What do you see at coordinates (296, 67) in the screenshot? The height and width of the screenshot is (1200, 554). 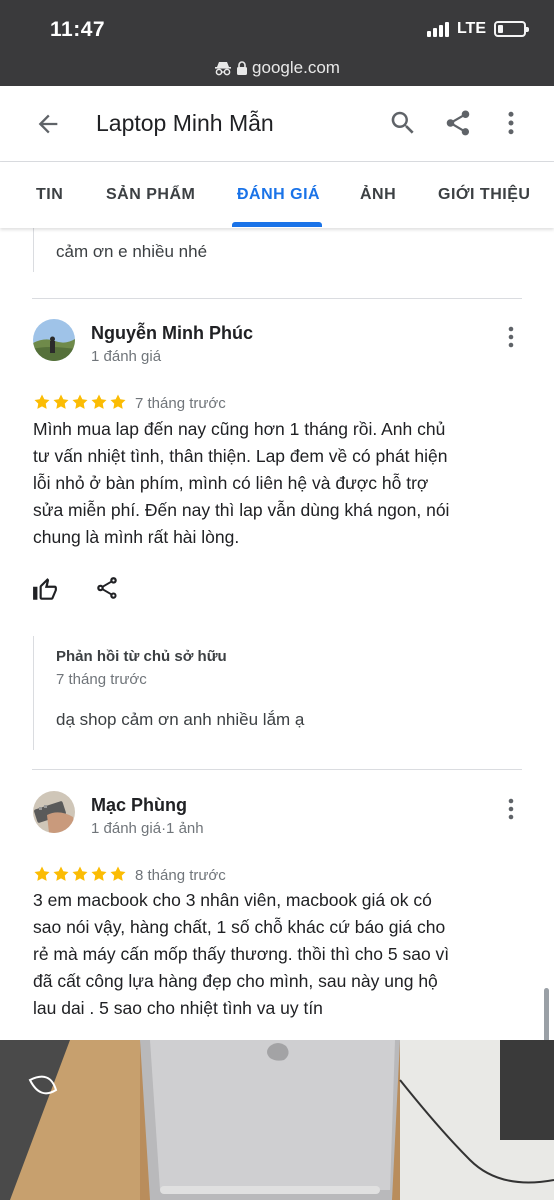 I see `url-text: google.com` at bounding box center [296, 67].